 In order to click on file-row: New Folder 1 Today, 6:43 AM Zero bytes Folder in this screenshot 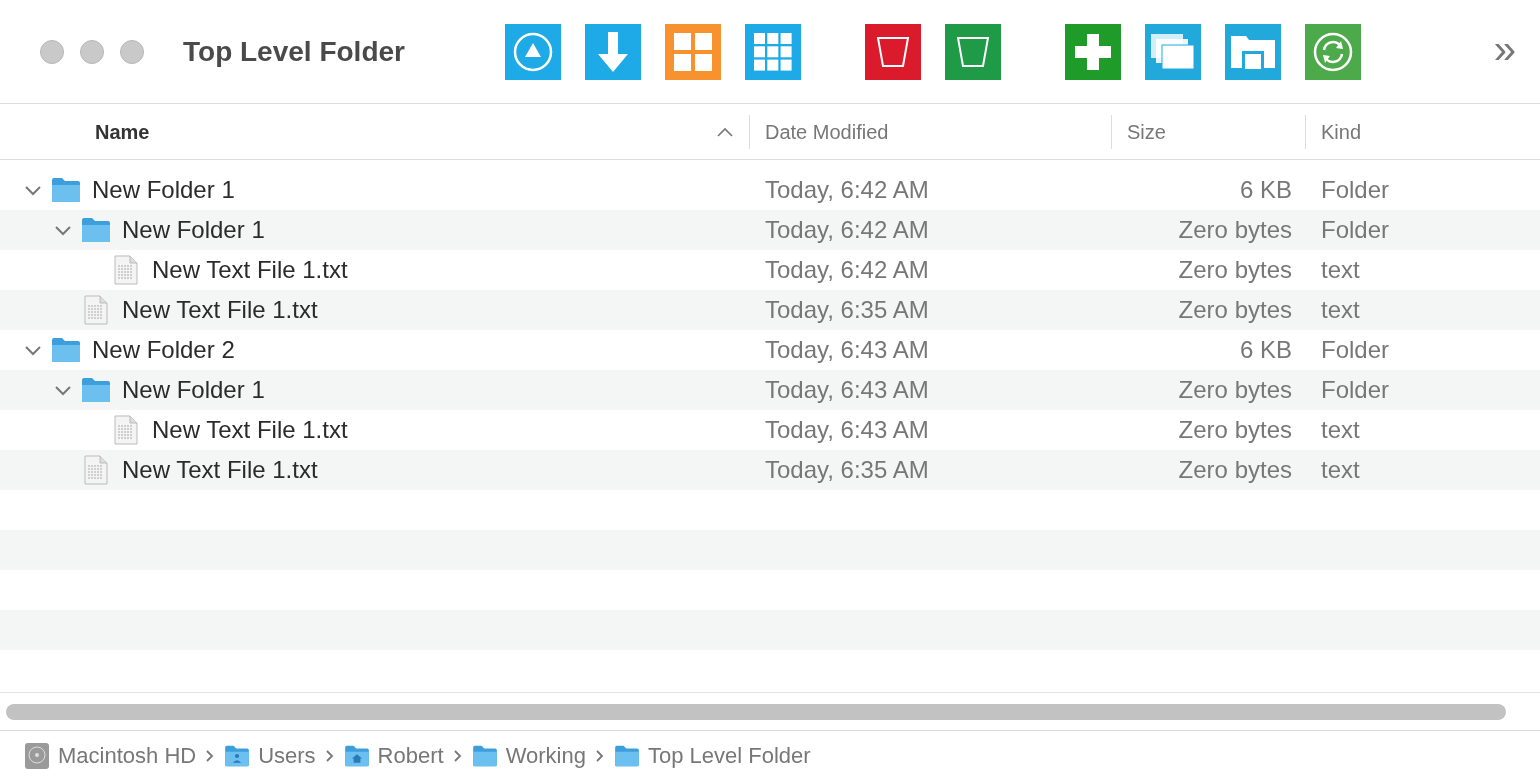, I will do `click(770, 390)`.